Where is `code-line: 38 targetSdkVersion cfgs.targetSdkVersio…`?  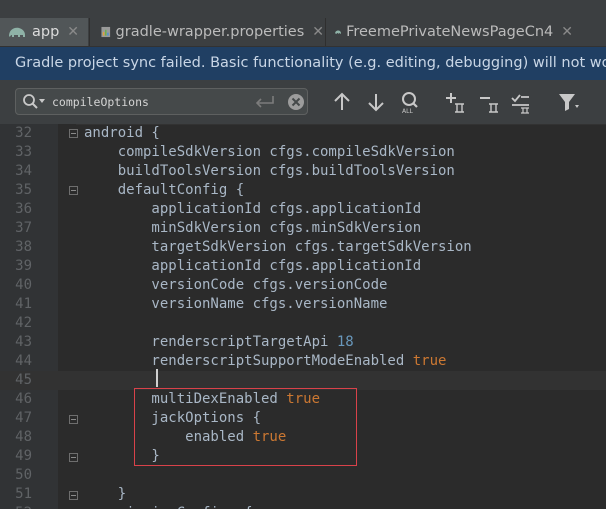
code-line: 38 targetSdkVersion cfgs.targetSdkVersio… is located at coordinates (303, 247).